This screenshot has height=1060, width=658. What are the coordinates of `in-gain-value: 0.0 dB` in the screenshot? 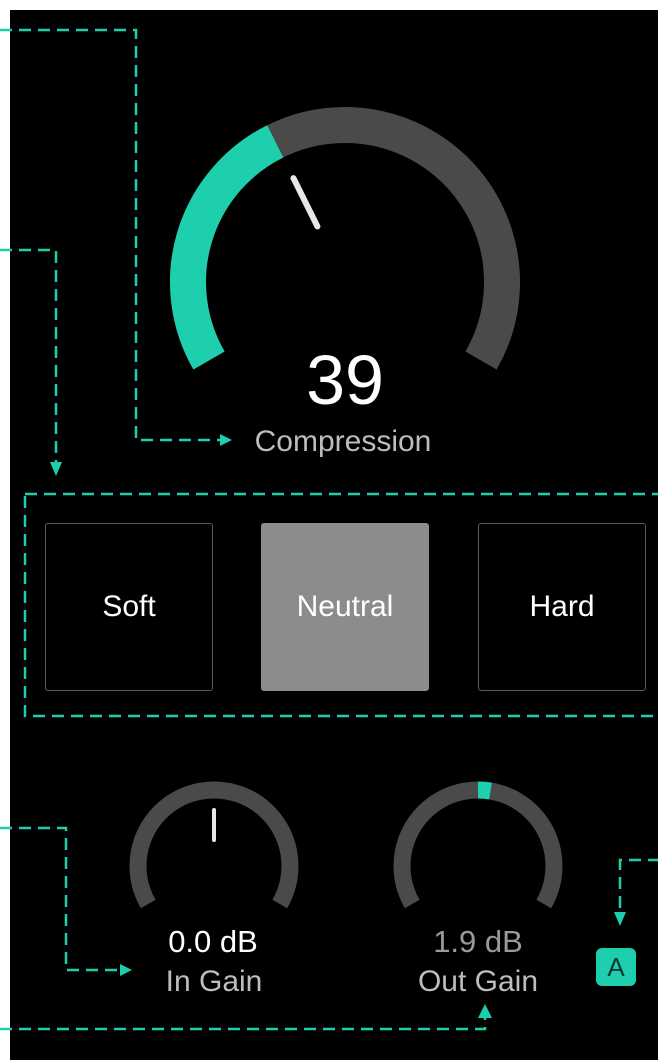 It's located at (213, 941).